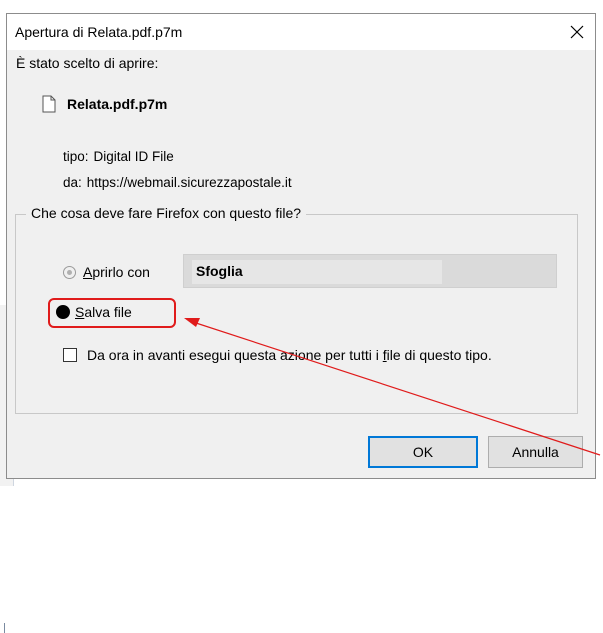  What do you see at coordinates (116, 272) in the screenshot?
I see `open-with-label: Aprirlo con` at bounding box center [116, 272].